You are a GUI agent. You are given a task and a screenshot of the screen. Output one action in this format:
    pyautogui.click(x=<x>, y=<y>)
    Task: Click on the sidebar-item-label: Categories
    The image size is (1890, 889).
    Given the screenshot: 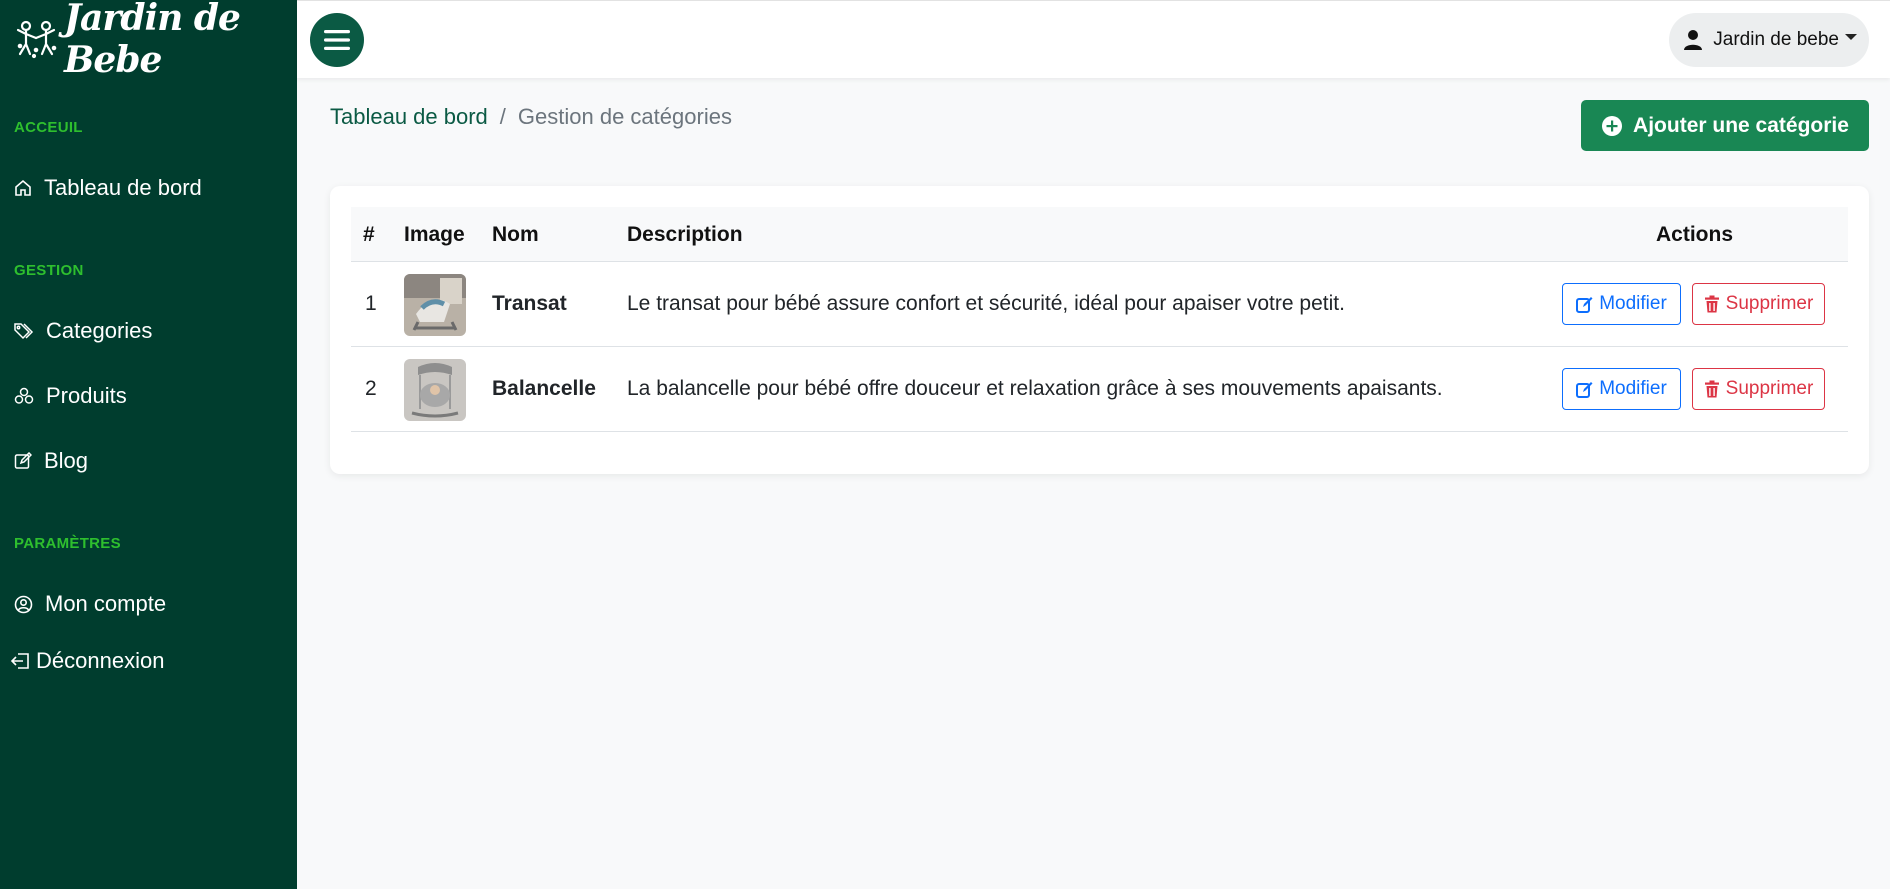 What is the action you would take?
    pyautogui.click(x=99, y=330)
    